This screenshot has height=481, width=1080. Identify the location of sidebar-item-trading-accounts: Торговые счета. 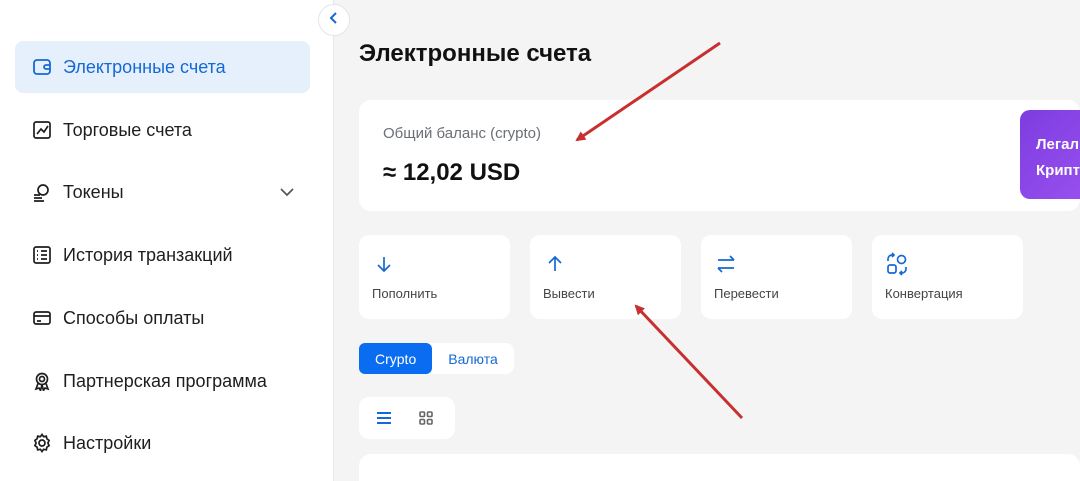
(162, 130).